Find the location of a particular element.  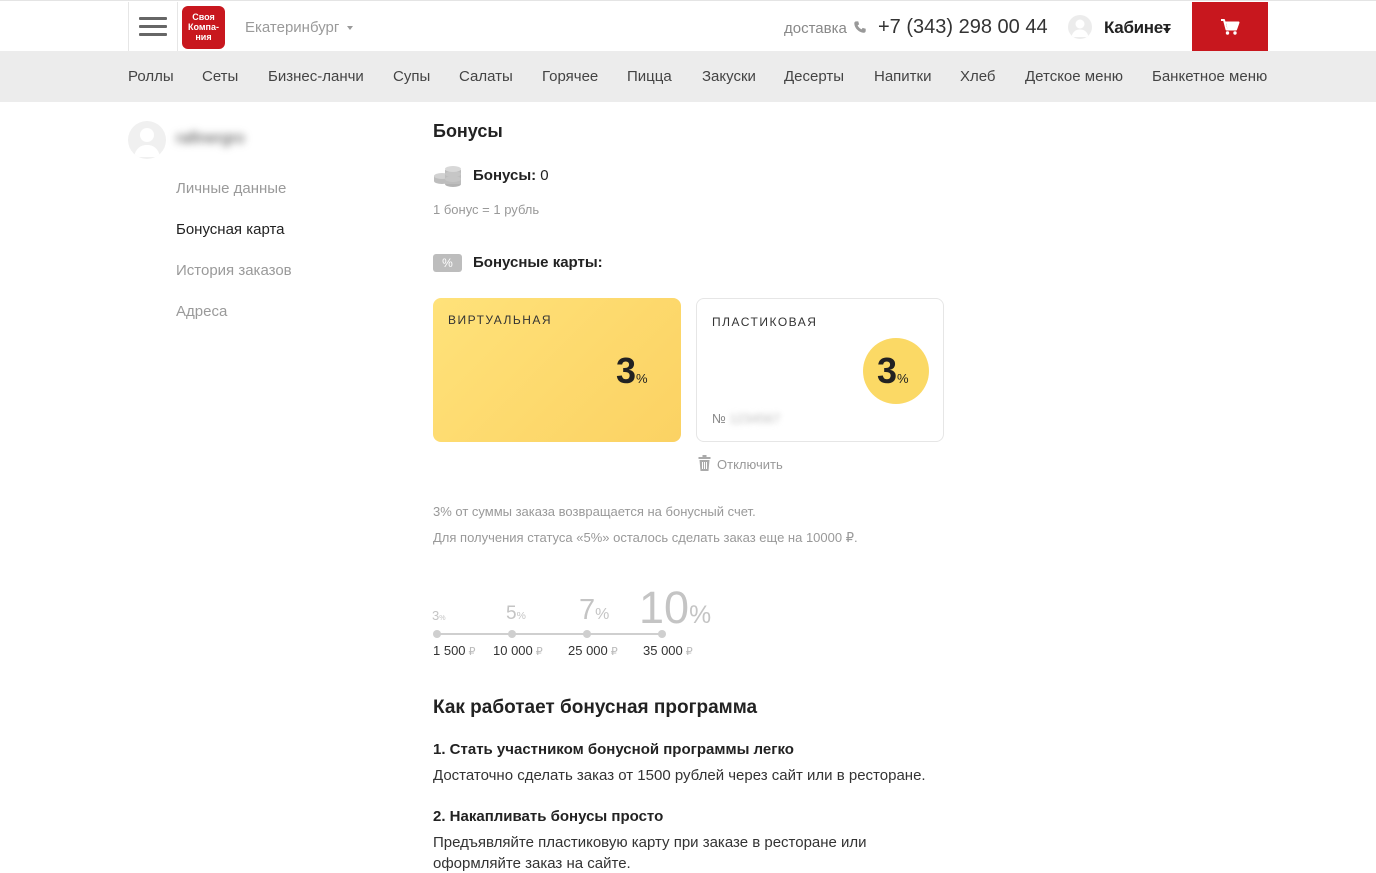

level-amount: 10 000 ₽ is located at coordinates (518, 650).